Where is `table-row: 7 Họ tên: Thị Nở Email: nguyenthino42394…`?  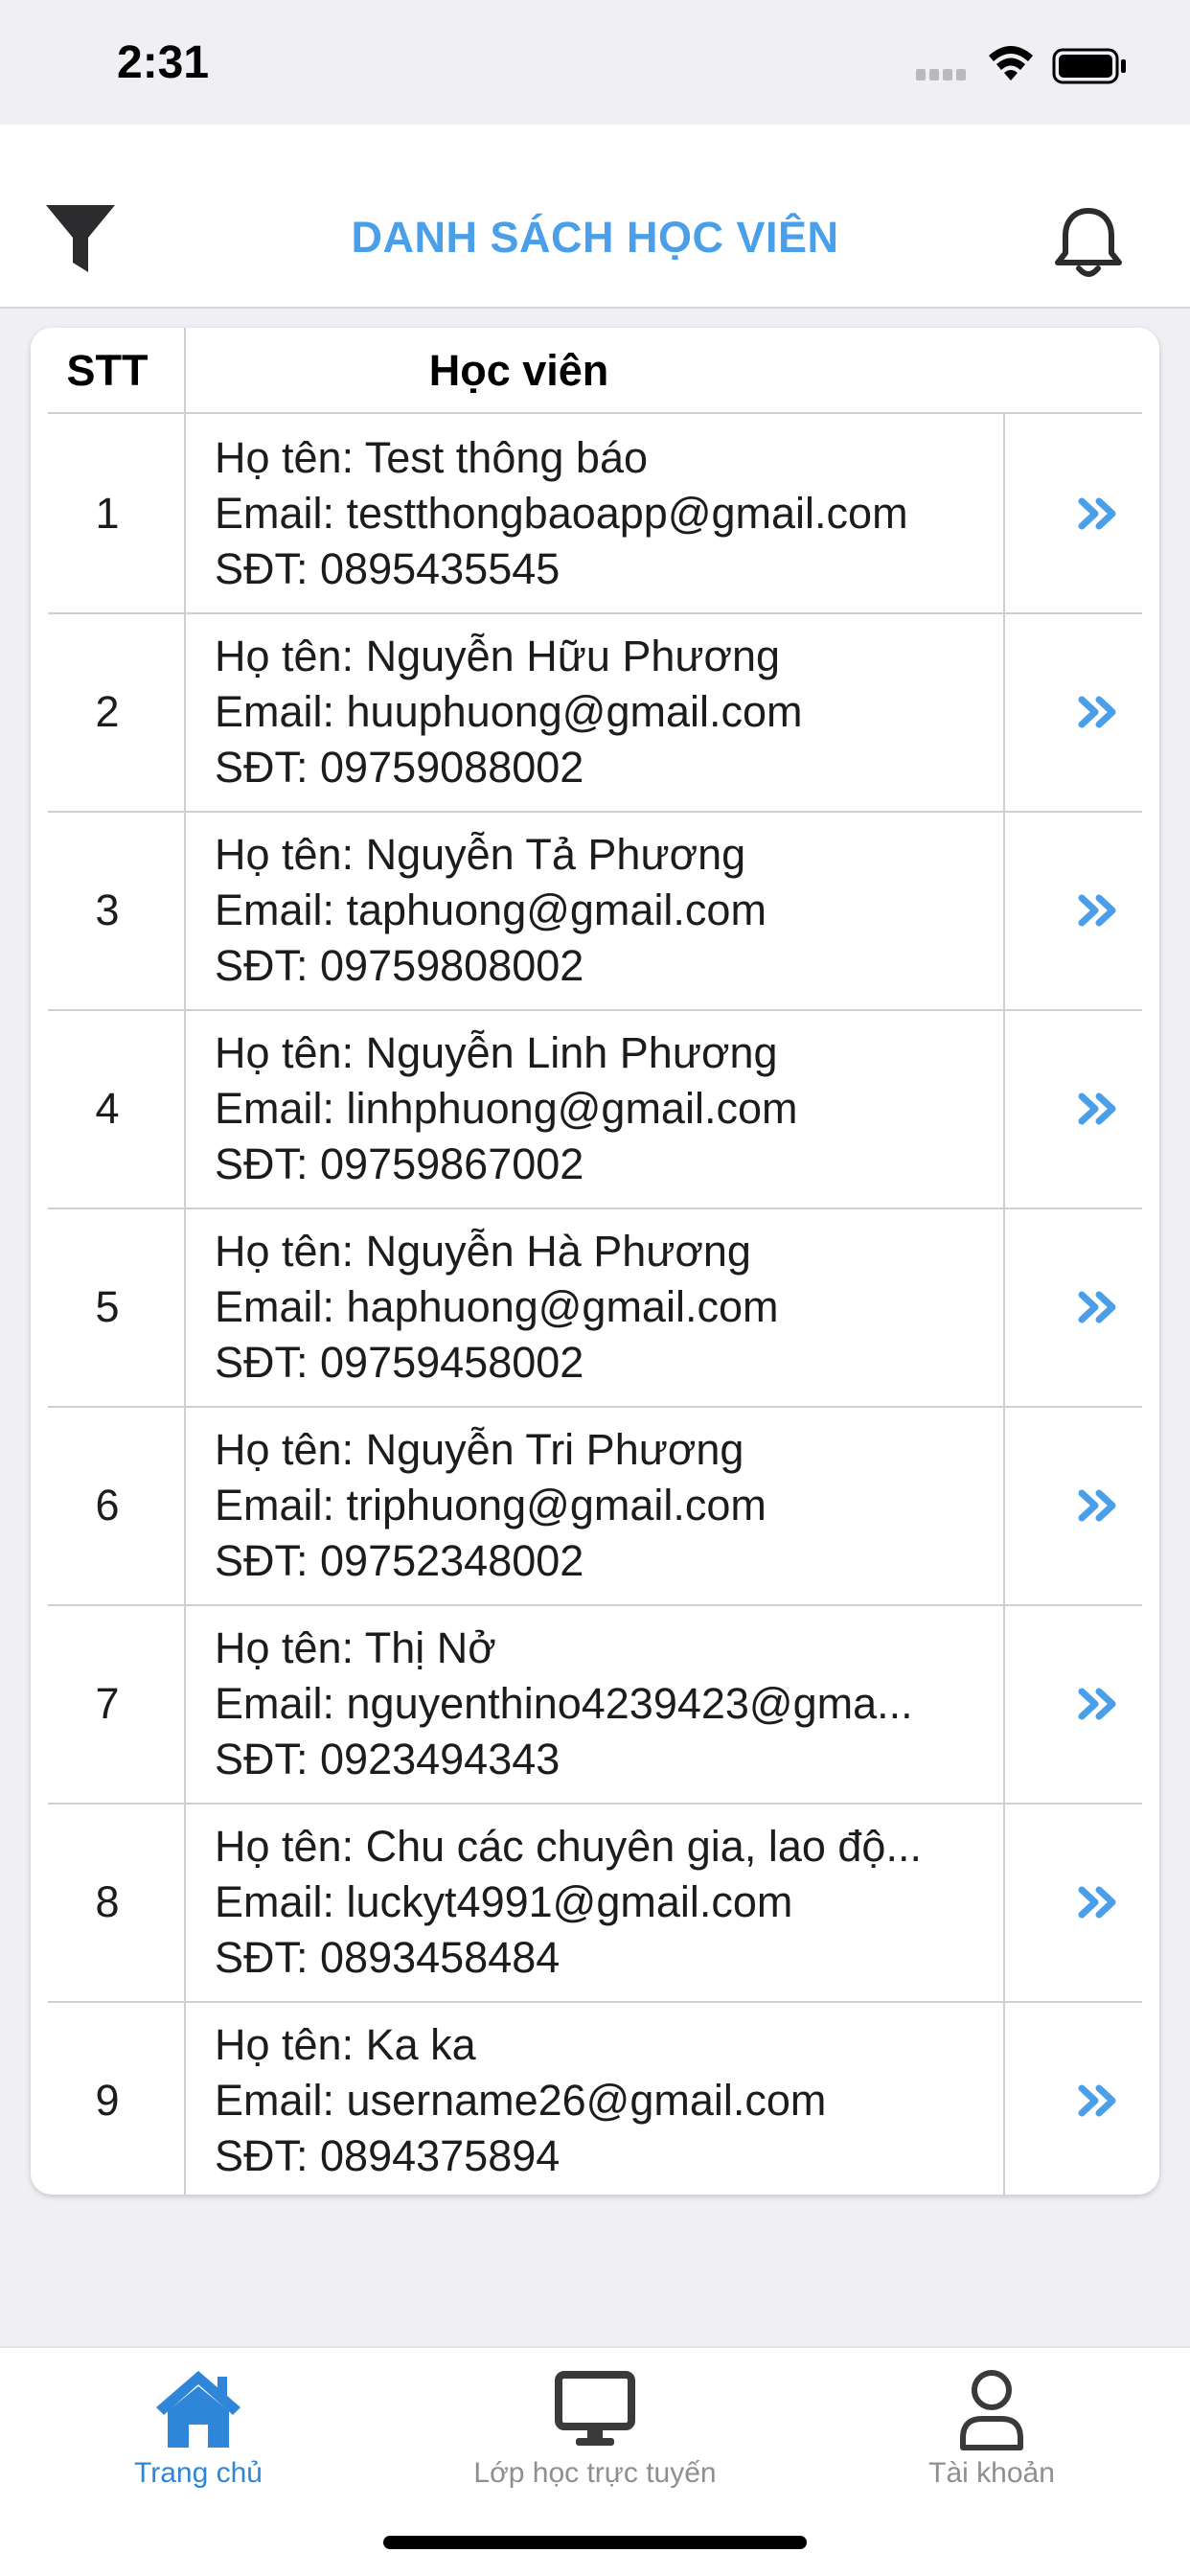
table-row: 7 Họ tên: Thị Nở Email: nguyenthino42394… is located at coordinates (595, 1703).